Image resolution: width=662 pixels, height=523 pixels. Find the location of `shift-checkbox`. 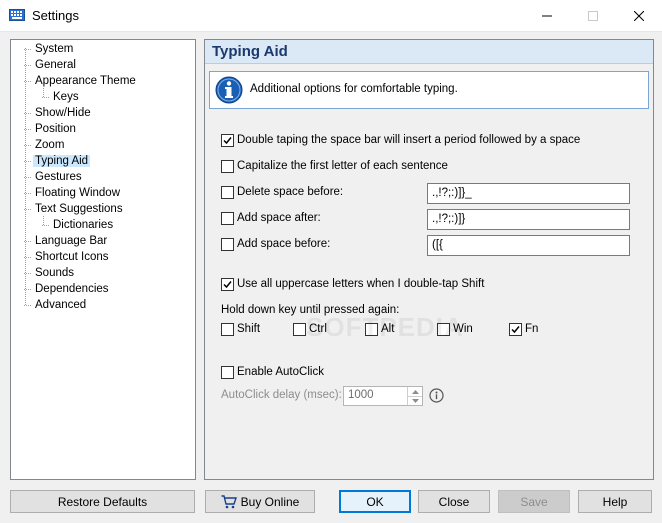

shift-checkbox is located at coordinates (227, 329).